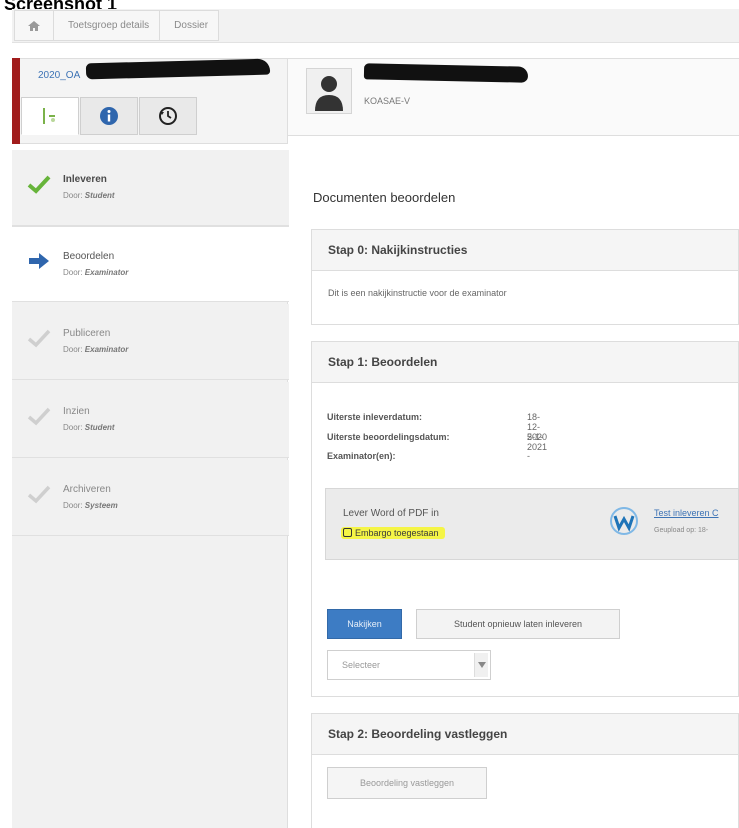  I want to click on step-title: Archiveren, so click(87, 489).